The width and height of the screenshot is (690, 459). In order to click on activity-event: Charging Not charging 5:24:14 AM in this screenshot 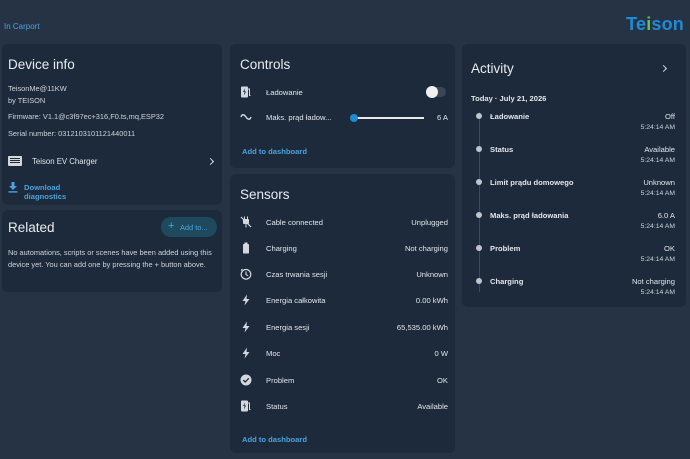, I will do `click(576, 288)`.